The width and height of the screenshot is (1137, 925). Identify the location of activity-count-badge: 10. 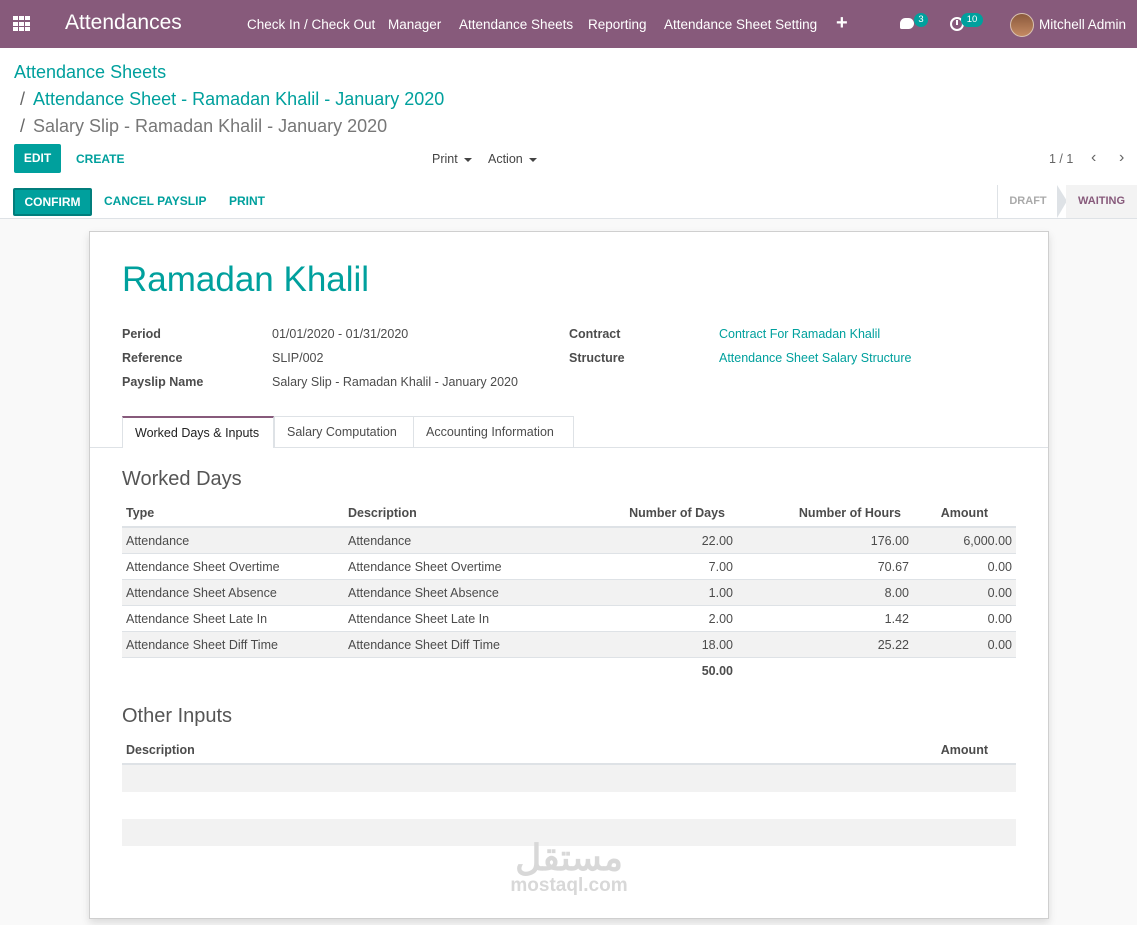
(972, 20).